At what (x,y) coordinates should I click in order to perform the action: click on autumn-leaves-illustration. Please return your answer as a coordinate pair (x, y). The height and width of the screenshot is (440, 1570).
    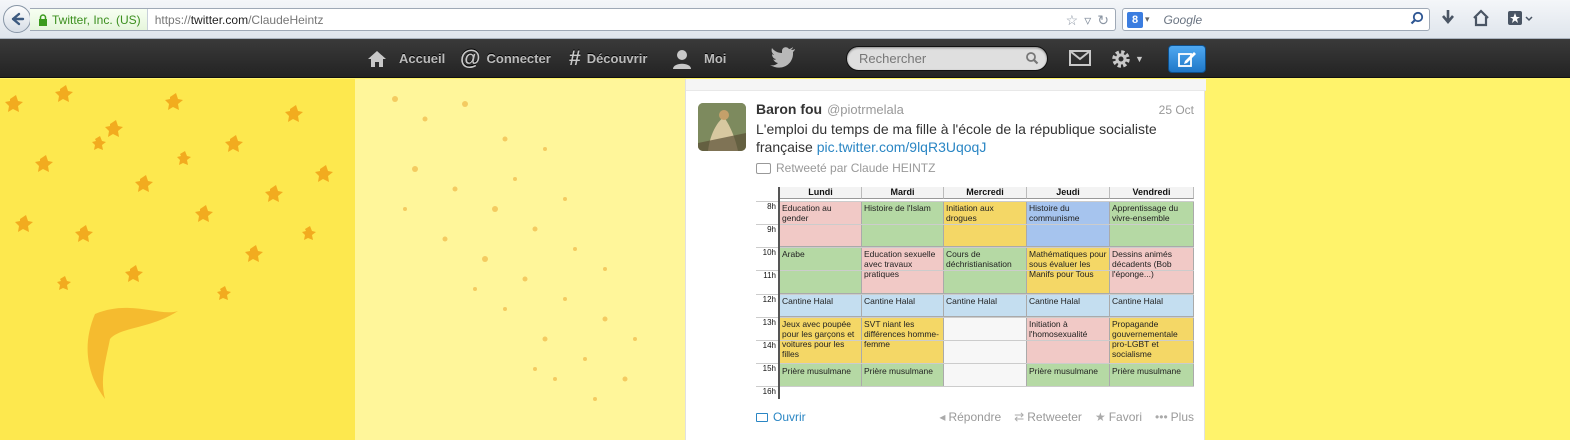
    Looking at the image, I should click on (169, 242).